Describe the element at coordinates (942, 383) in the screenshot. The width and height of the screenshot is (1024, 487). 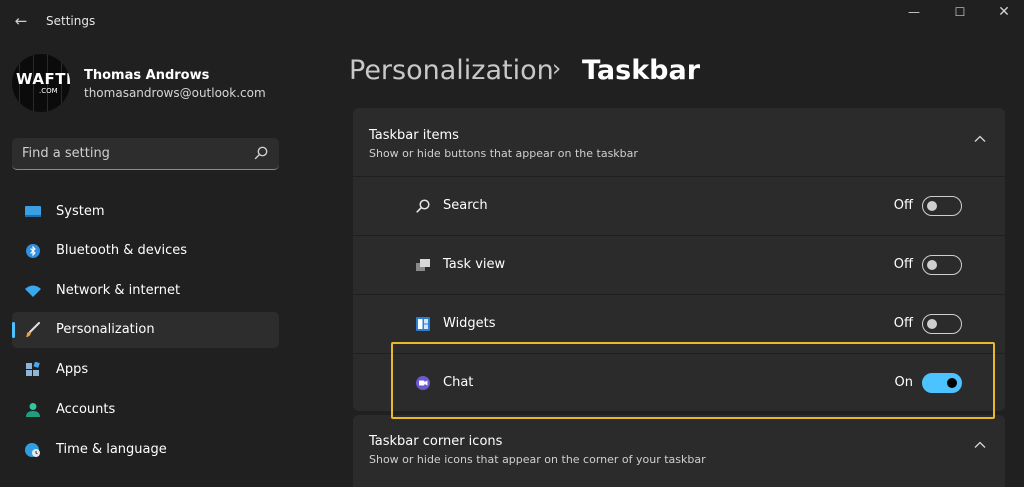
I see `chat-toggle` at that location.